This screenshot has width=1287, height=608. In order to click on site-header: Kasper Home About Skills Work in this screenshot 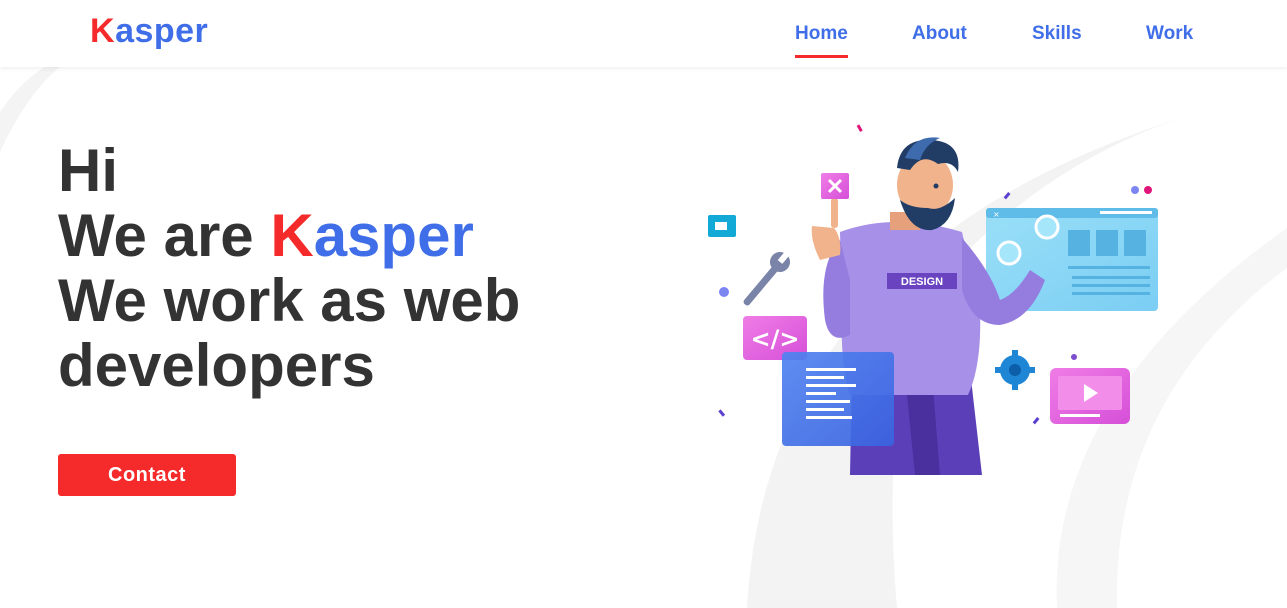, I will do `click(643, 33)`.